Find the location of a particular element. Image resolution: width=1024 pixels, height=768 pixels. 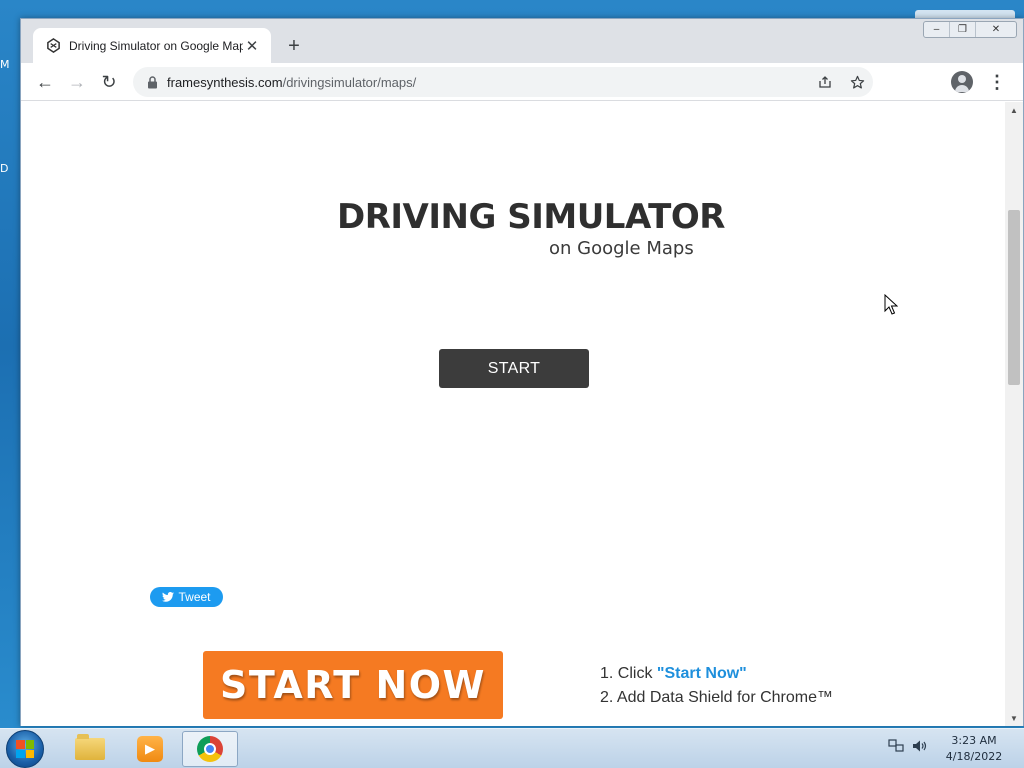

taskbar-media-player: ▶ is located at coordinates (150, 749).